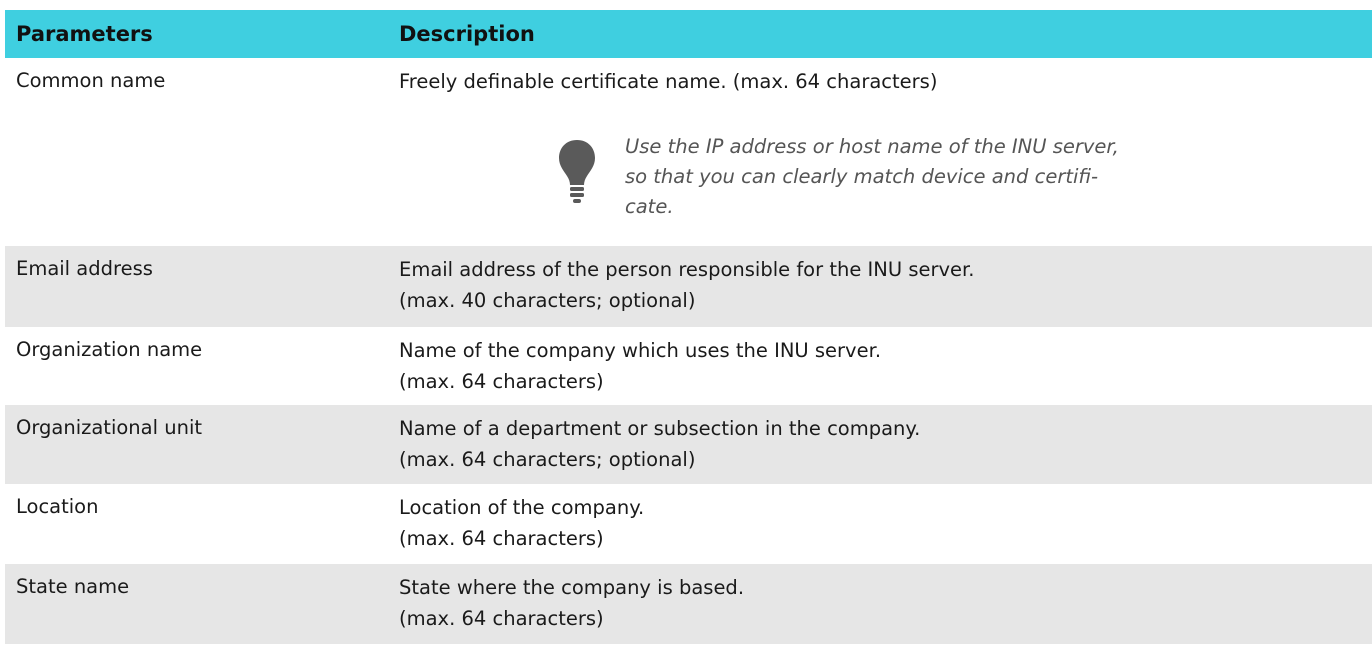  I want to click on header-description: Description, so click(467, 34).